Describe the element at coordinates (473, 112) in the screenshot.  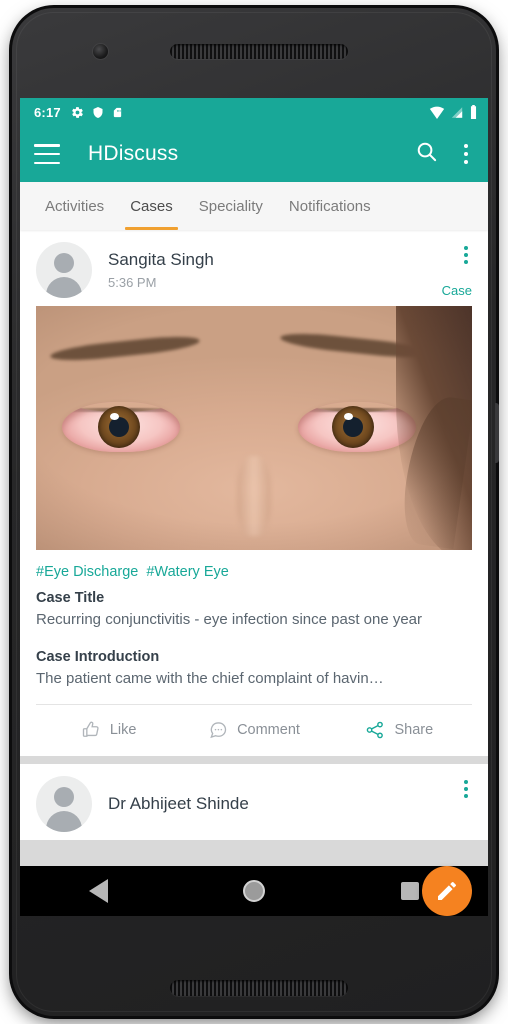
I see `battery-icon` at that location.